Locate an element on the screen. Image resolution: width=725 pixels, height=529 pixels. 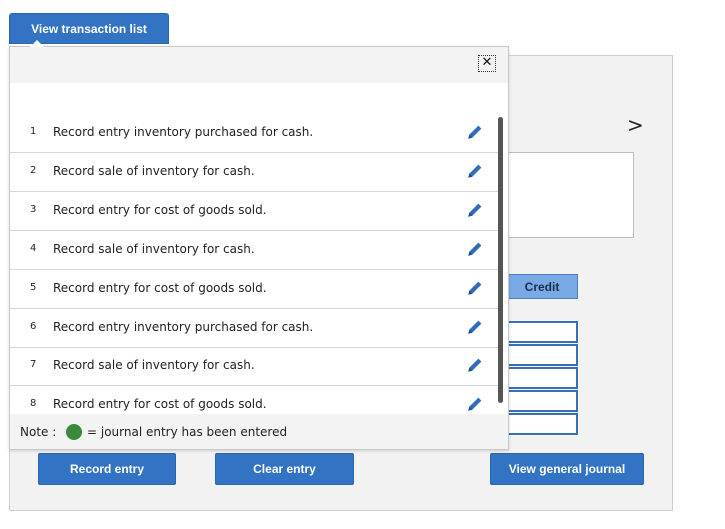
list-item: 2 Record sale of inventory for cash. is located at coordinates (254, 172).